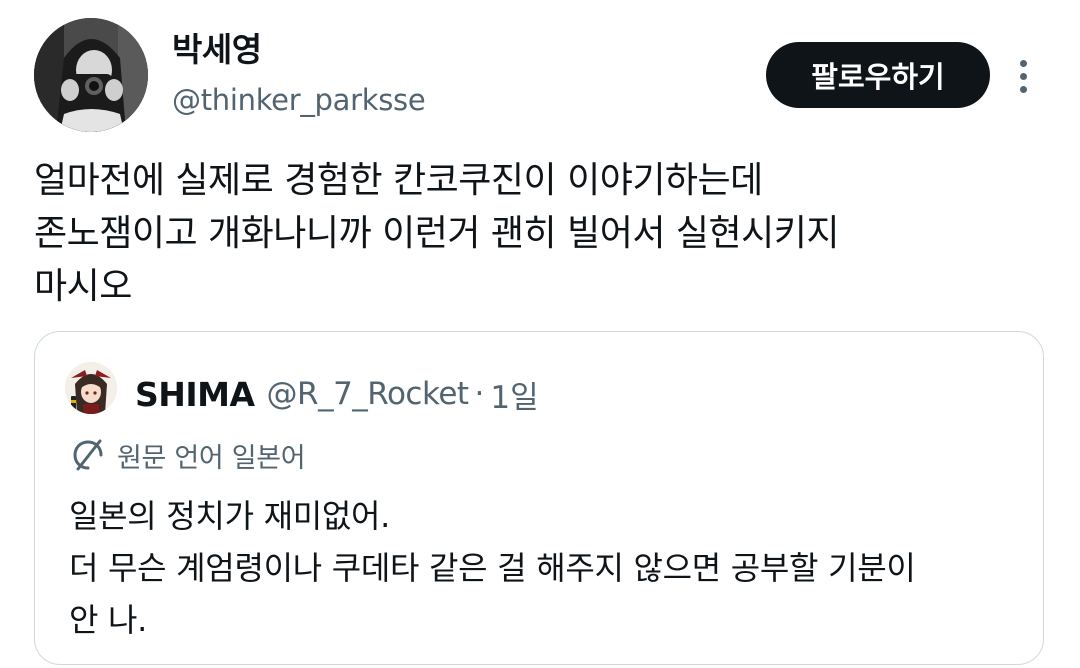 Image resolution: width=1080 pixels, height=668 pixels. What do you see at coordinates (398, 180) in the screenshot?
I see `tweet-line: 얼마전에 실제로 경험한 칸코쿠진이 이야기하는데` at bounding box center [398, 180].